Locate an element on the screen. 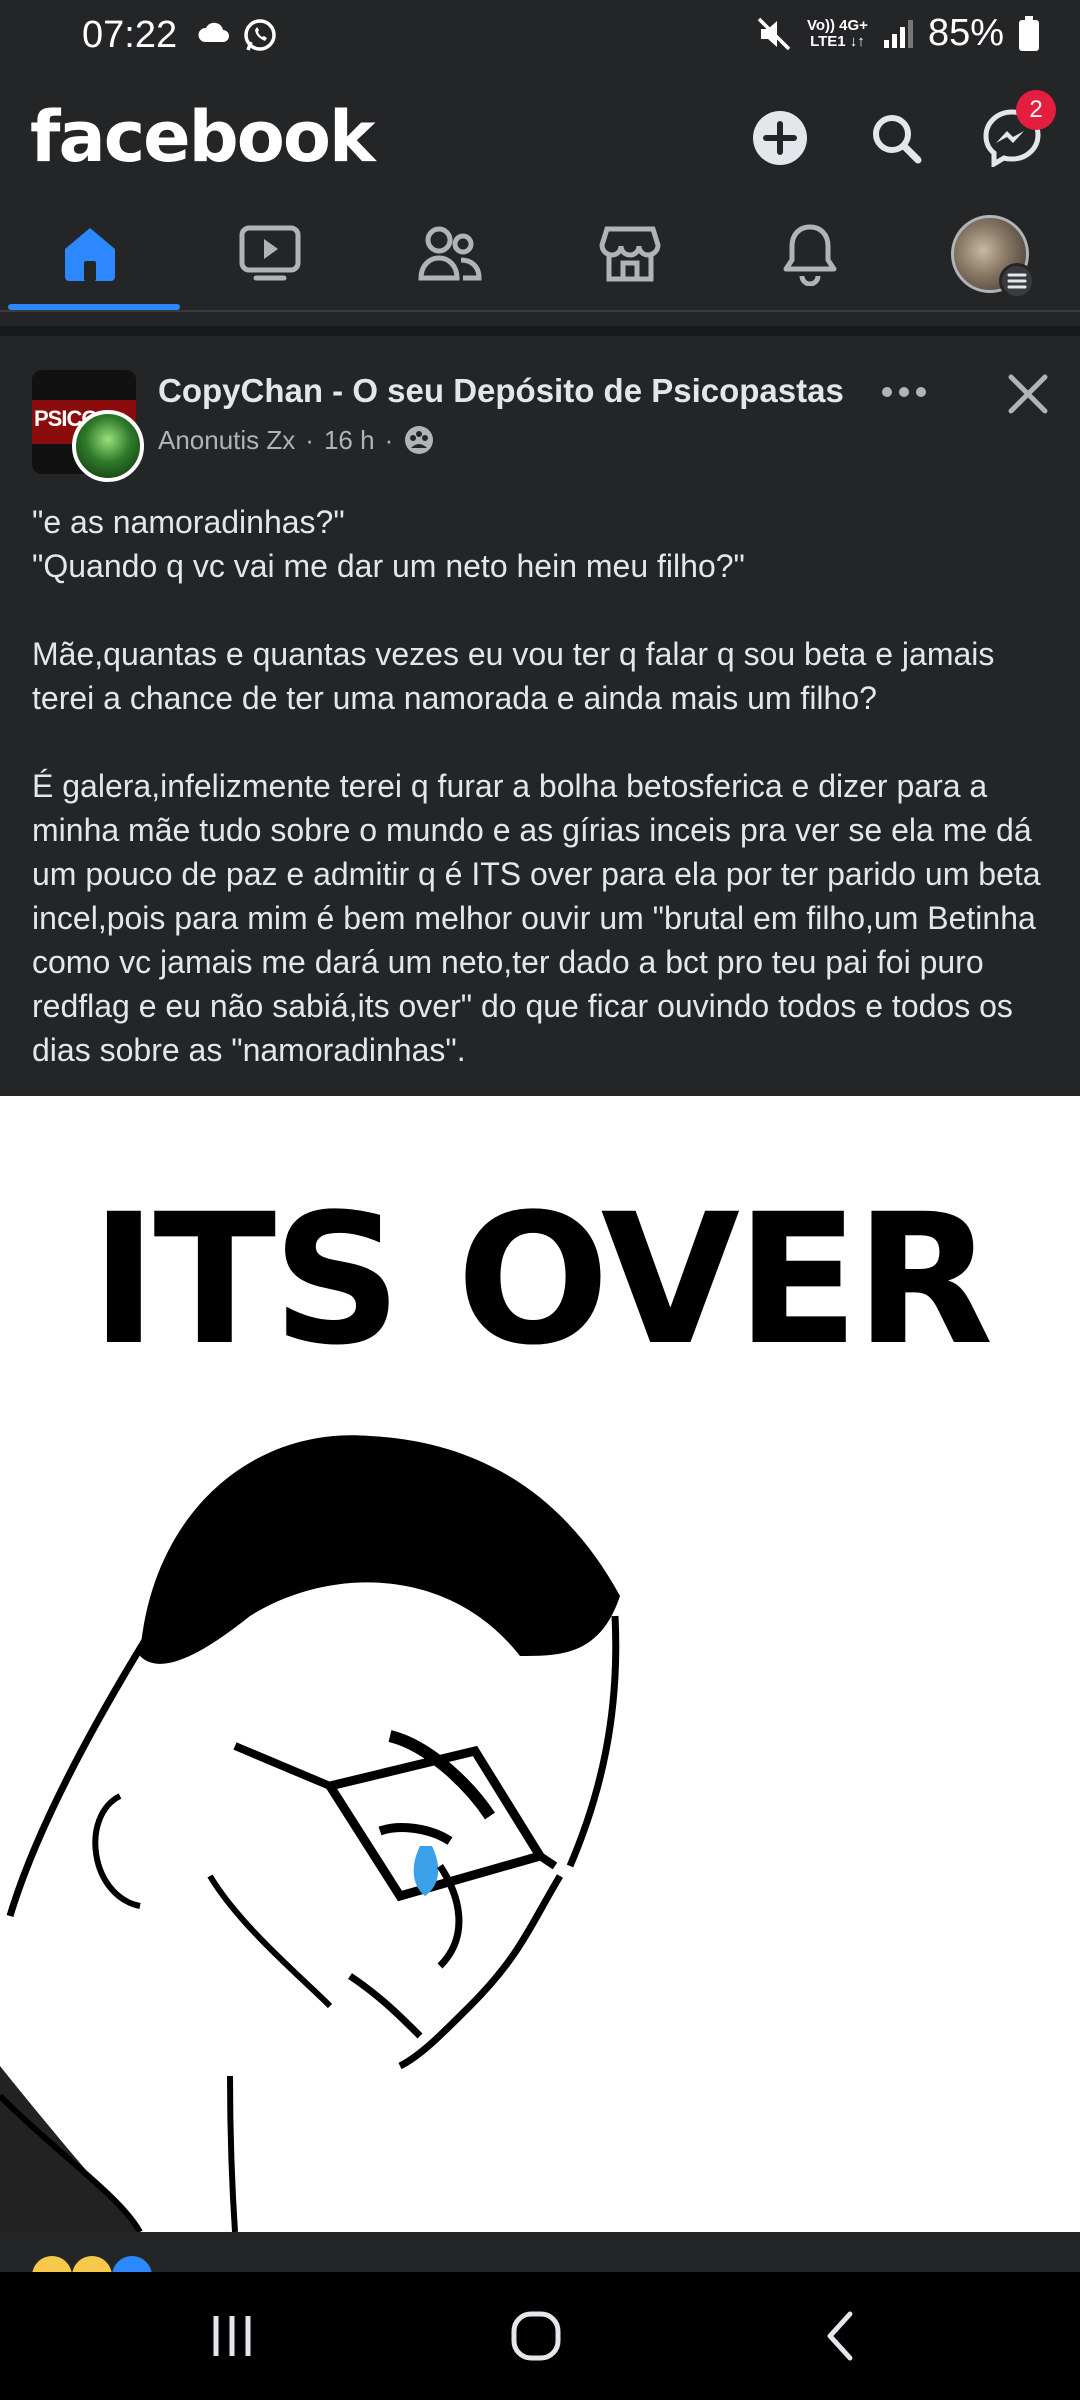 The image size is (1080, 2400). tab-home is located at coordinates (90, 254).